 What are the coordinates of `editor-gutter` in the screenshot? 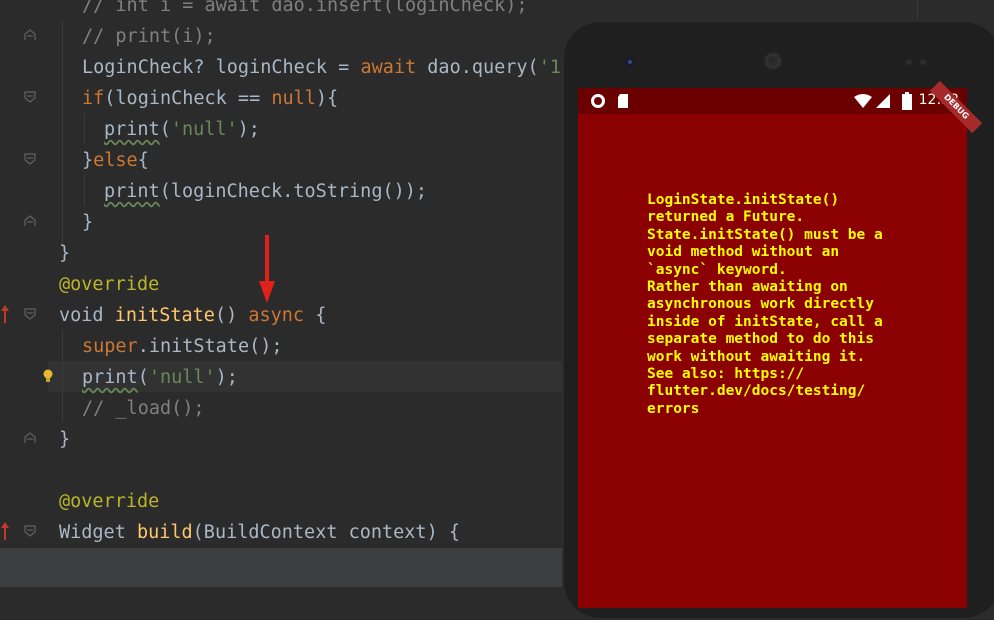 It's located at (24, 293).